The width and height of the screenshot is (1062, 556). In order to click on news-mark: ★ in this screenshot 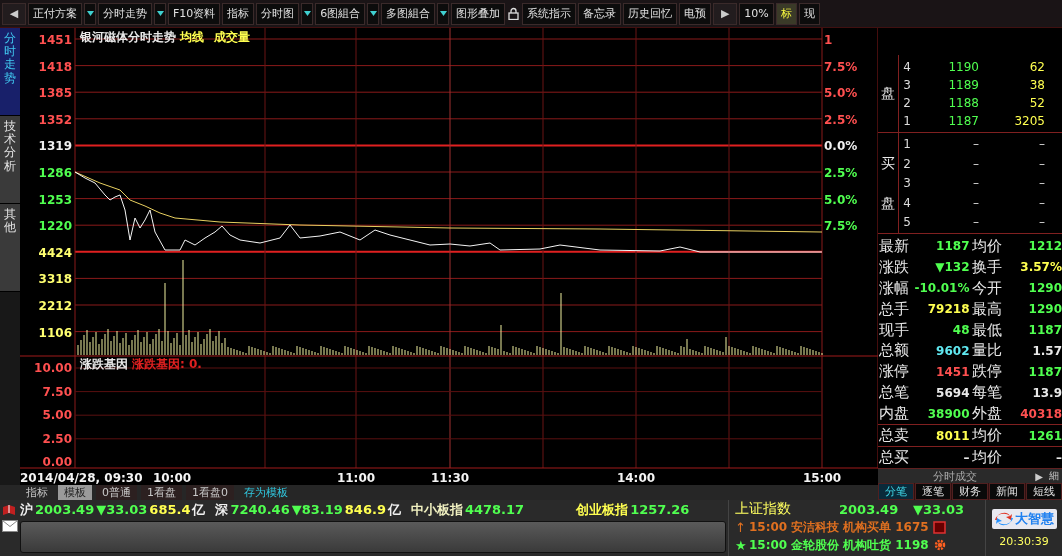, I will do `click(740, 545)`.